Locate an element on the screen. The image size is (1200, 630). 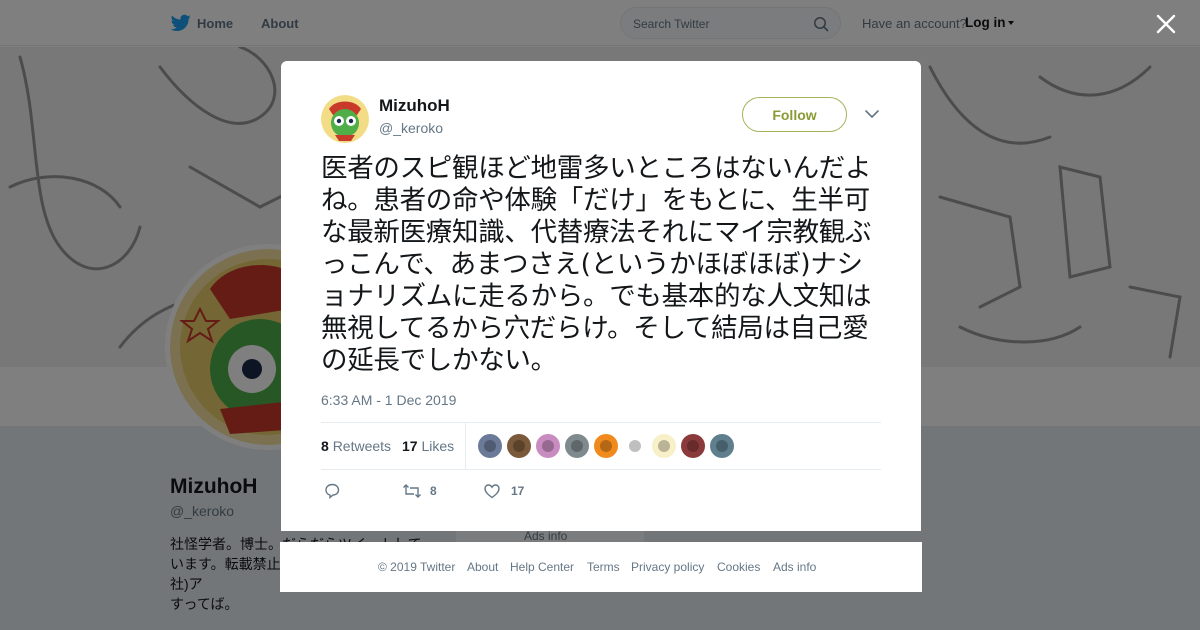
footer-help-link: Help Center is located at coordinates (542, 567).